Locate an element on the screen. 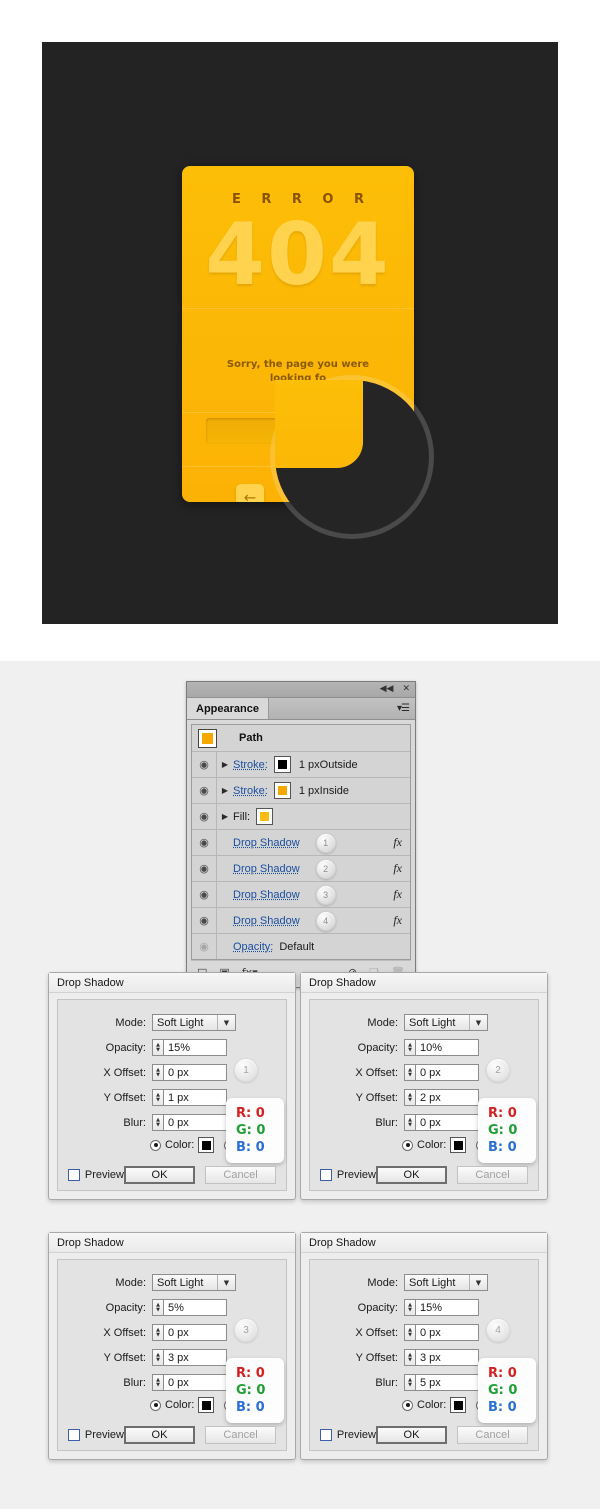 The width and height of the screenshot is (600, 1509). fill-color-swatch is located at coordinates (265, 816).